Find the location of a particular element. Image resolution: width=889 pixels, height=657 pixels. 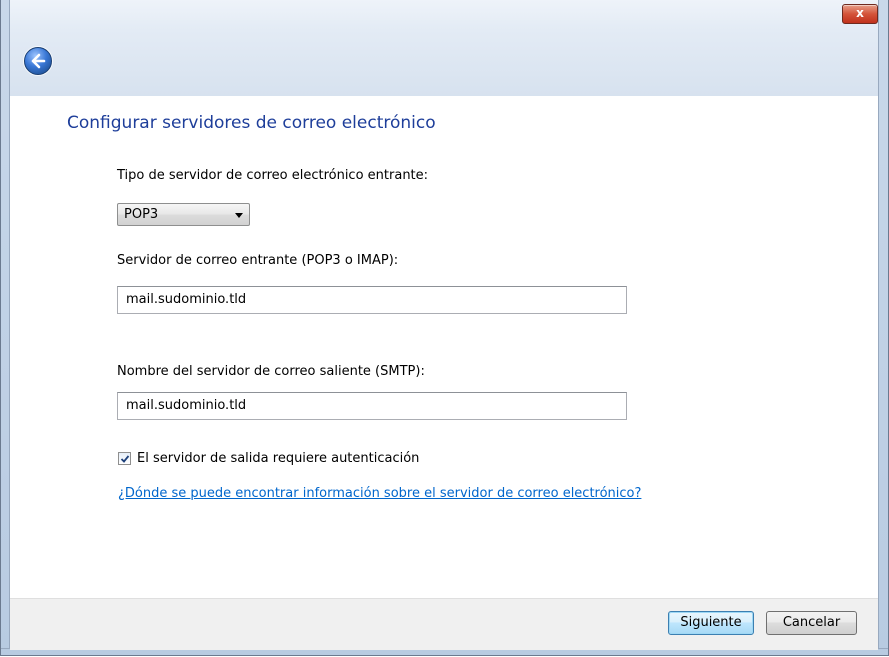

close-icon: x is located at coordinates (860, 13).